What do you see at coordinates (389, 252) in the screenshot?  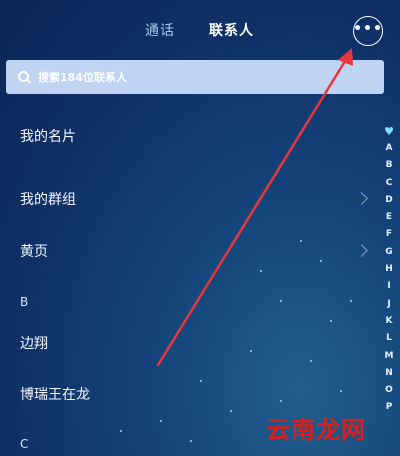 I see `index-letter: G` at bounding box center [389, 252].